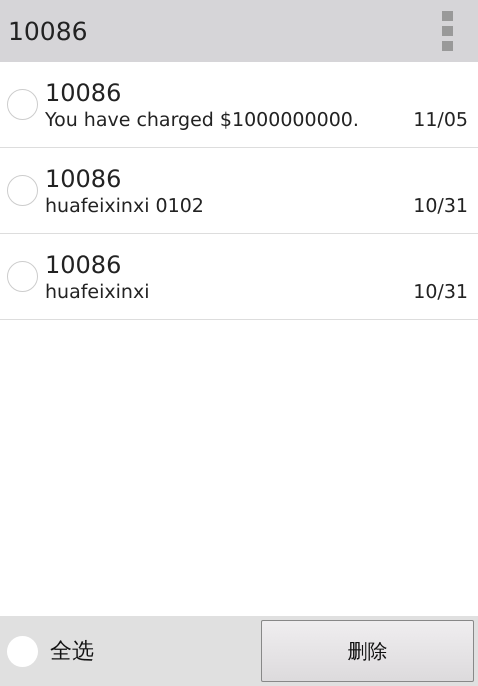  I want to click on message-preview: huafeixinxi, so click(97, 291).